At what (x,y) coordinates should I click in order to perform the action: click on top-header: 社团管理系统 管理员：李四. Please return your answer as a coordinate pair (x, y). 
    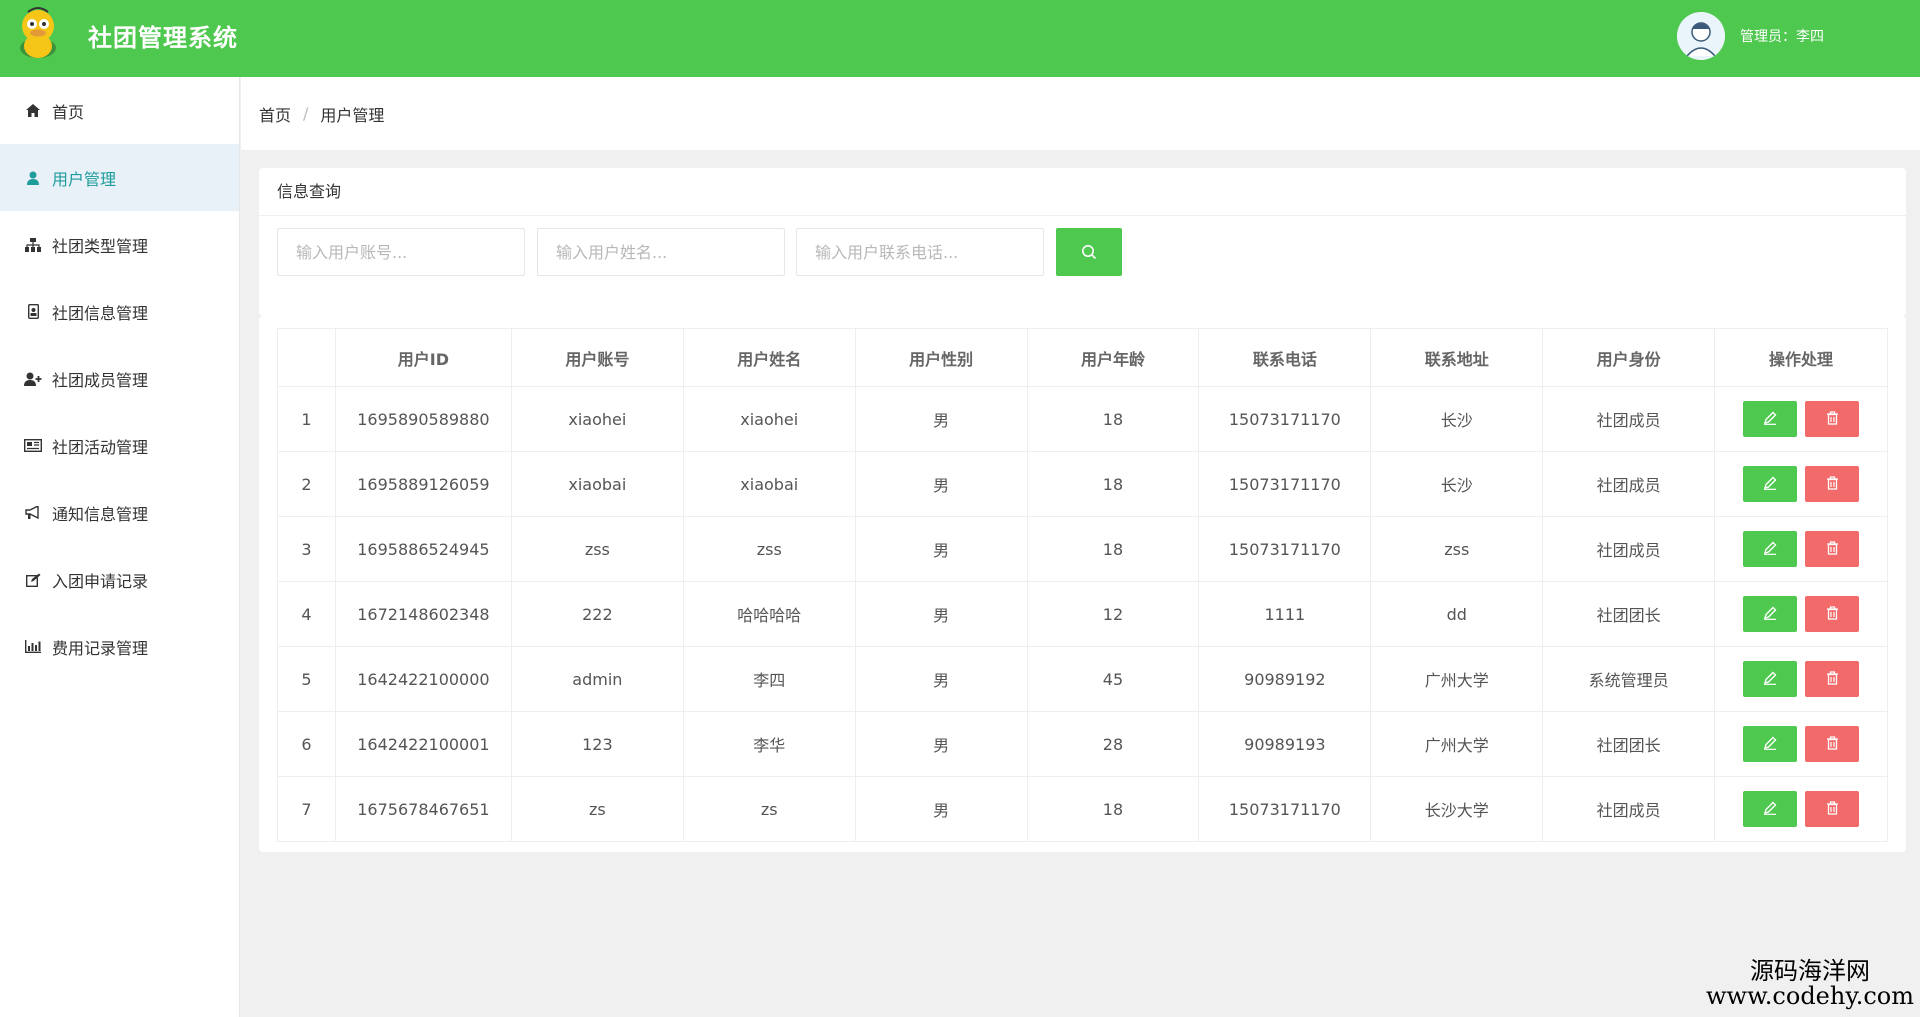
    Looking at the image, I should click on (960, 38).